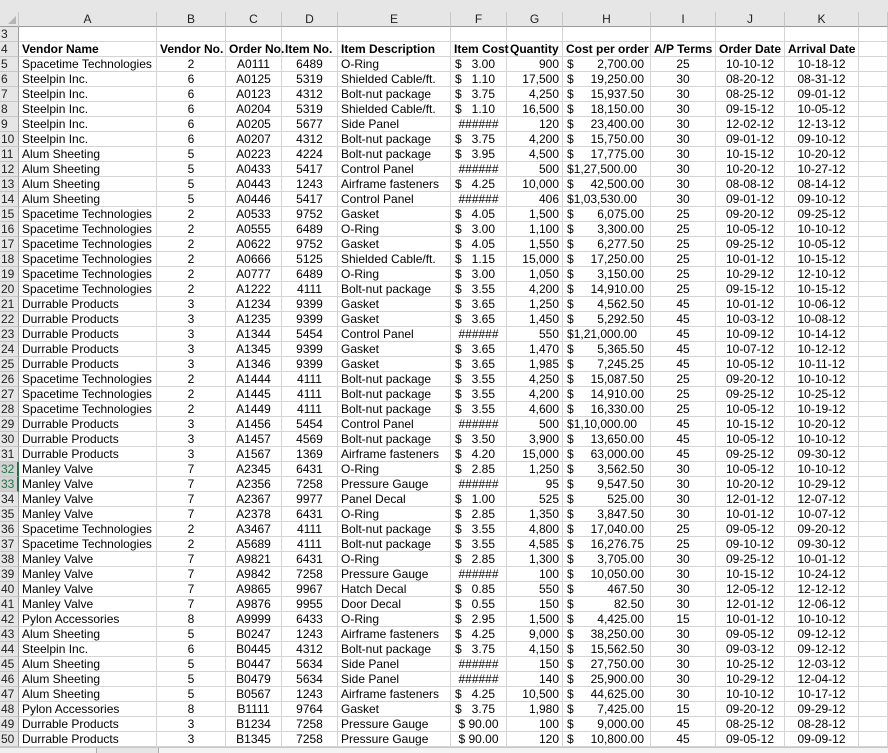 The height and width of the screenshot is (753, 888). Describe the element at coordinates (479, 739) in the screenshot. I see `cell-item-cost: $ 90.00` at that location.